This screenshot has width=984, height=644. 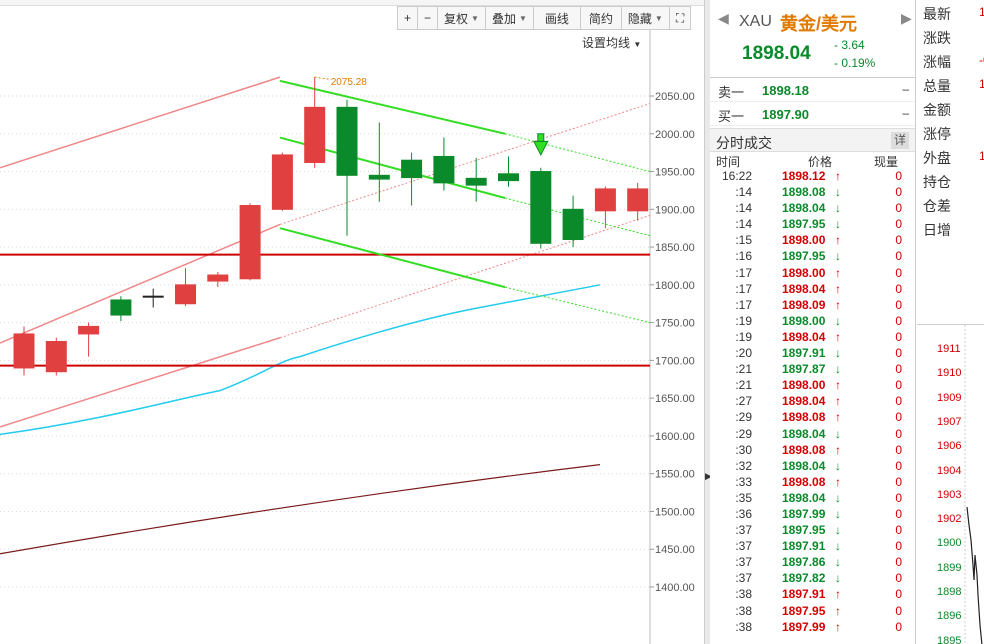 I want to click on tick-trades-header: 分时成交 详, so click(x=812, y=140).